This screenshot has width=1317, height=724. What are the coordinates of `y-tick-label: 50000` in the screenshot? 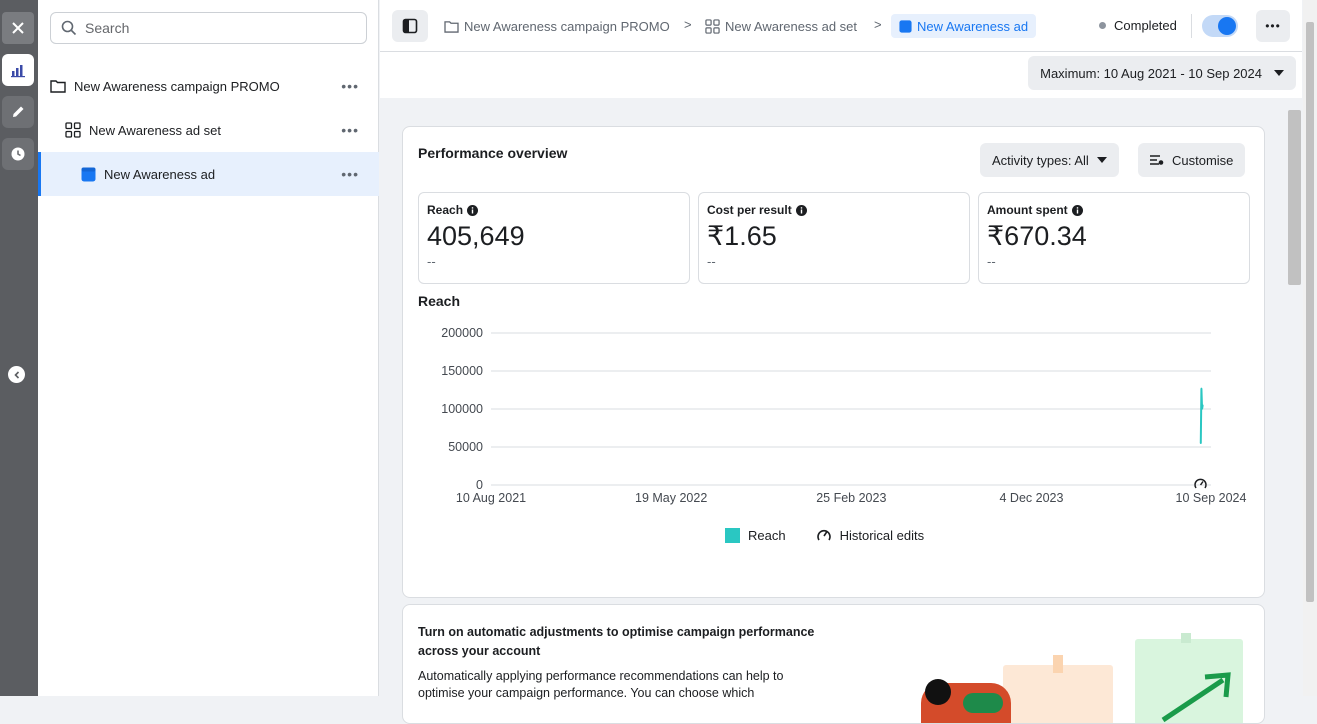 It's located at (465, 447).